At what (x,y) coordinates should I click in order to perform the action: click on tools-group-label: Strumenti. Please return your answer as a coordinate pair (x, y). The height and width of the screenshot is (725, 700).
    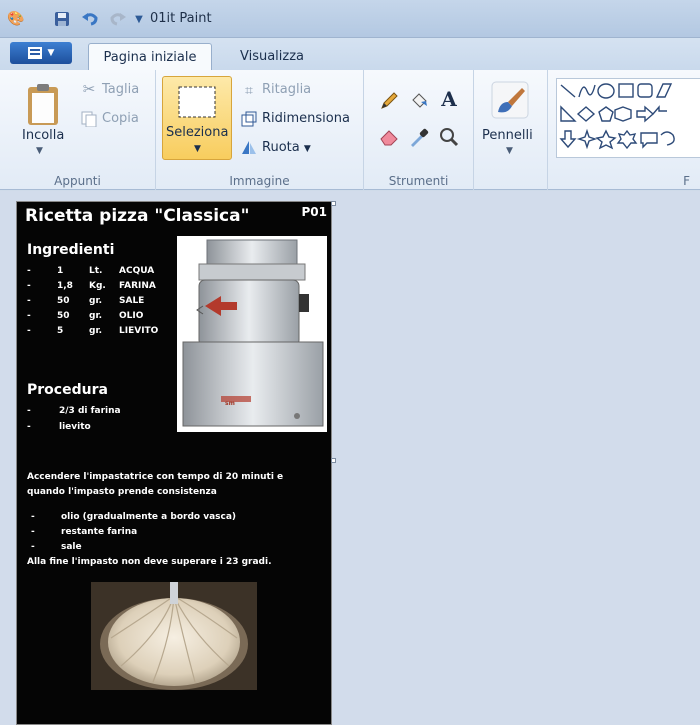
    Looking at the image, I should click on (418, 181).